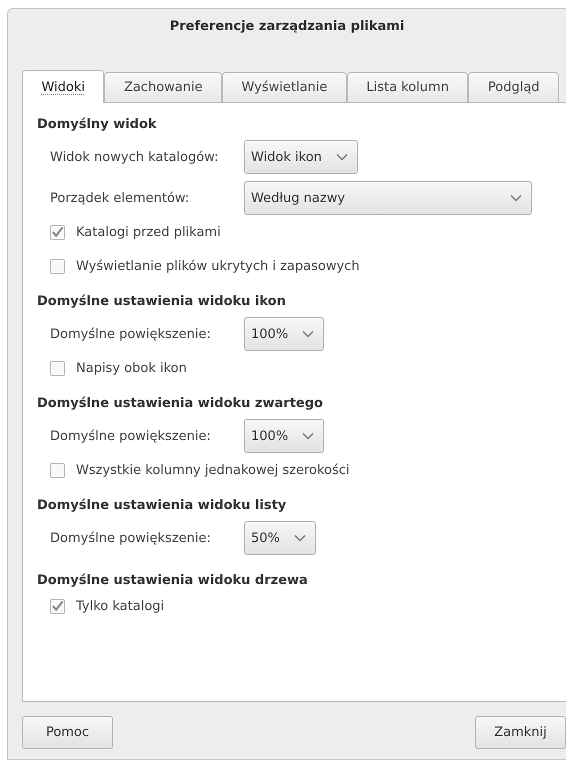  I want to click on checkbox-label: Tylko katalogi, so click(120, 606).